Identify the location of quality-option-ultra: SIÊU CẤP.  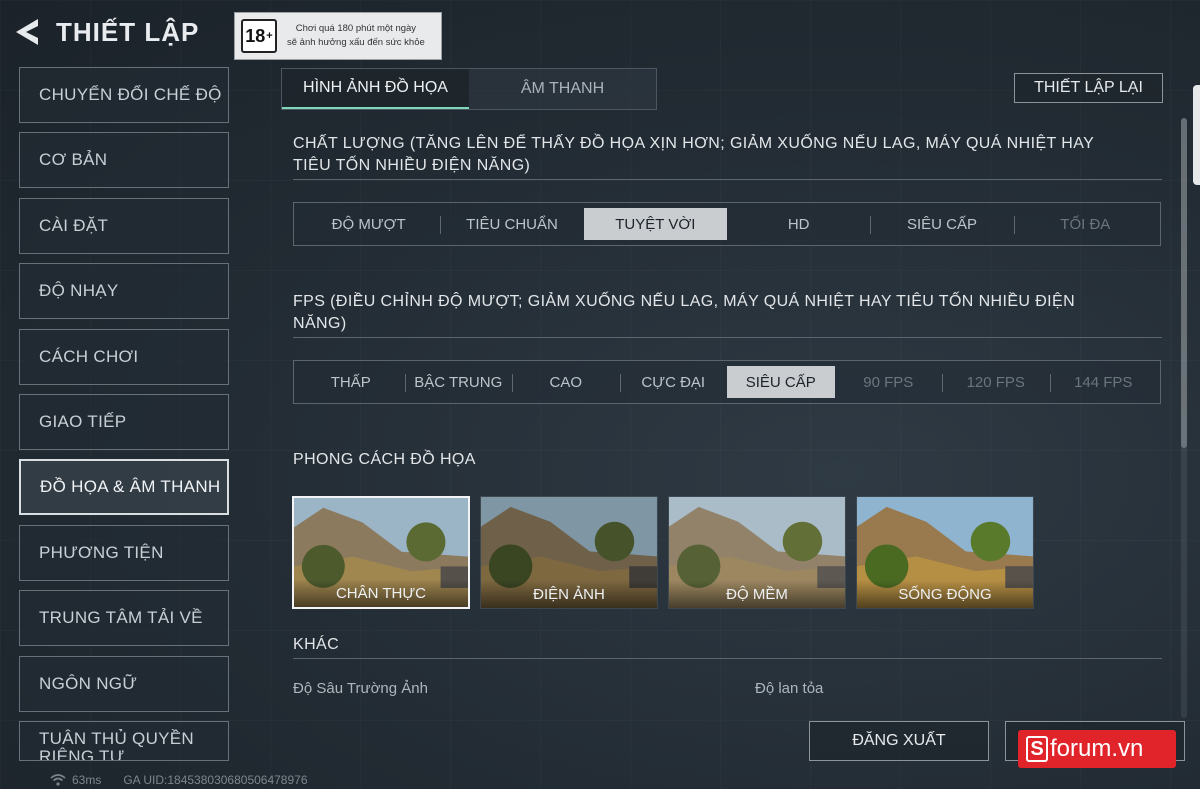
(941, 224).